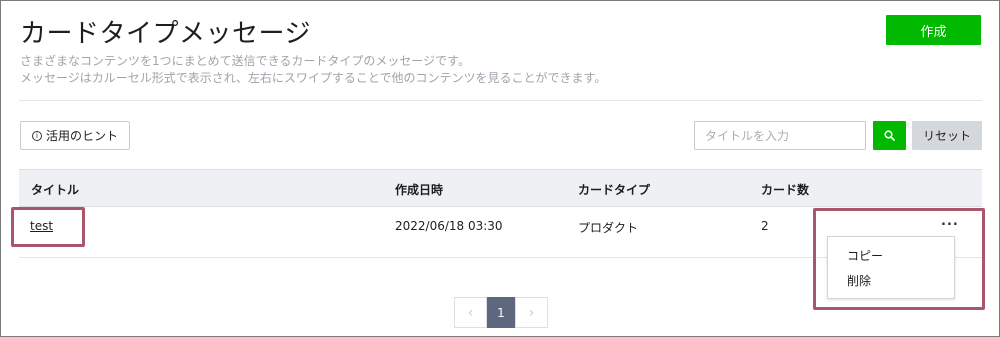 Image resolution: width=1000 pixels, height=337 pixels. Describe the element at coordinates (765, 226) in the screenshot. I see `row-card-count: 2` at that location.